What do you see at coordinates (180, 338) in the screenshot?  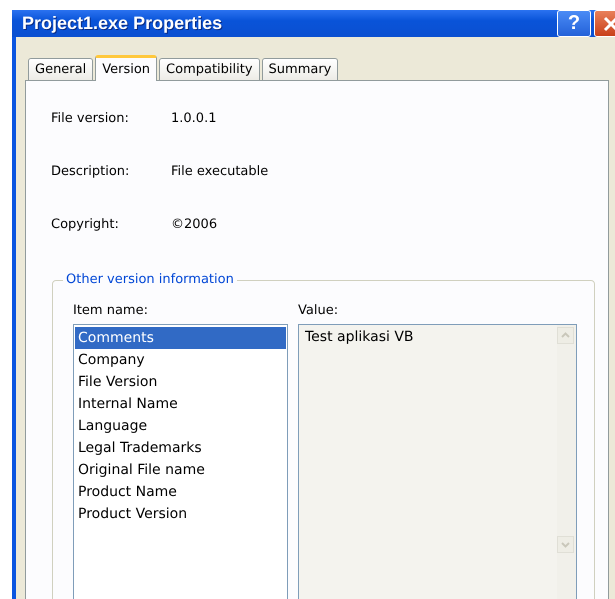 I see `list-item: Comments` at bounding box center [180, 338].